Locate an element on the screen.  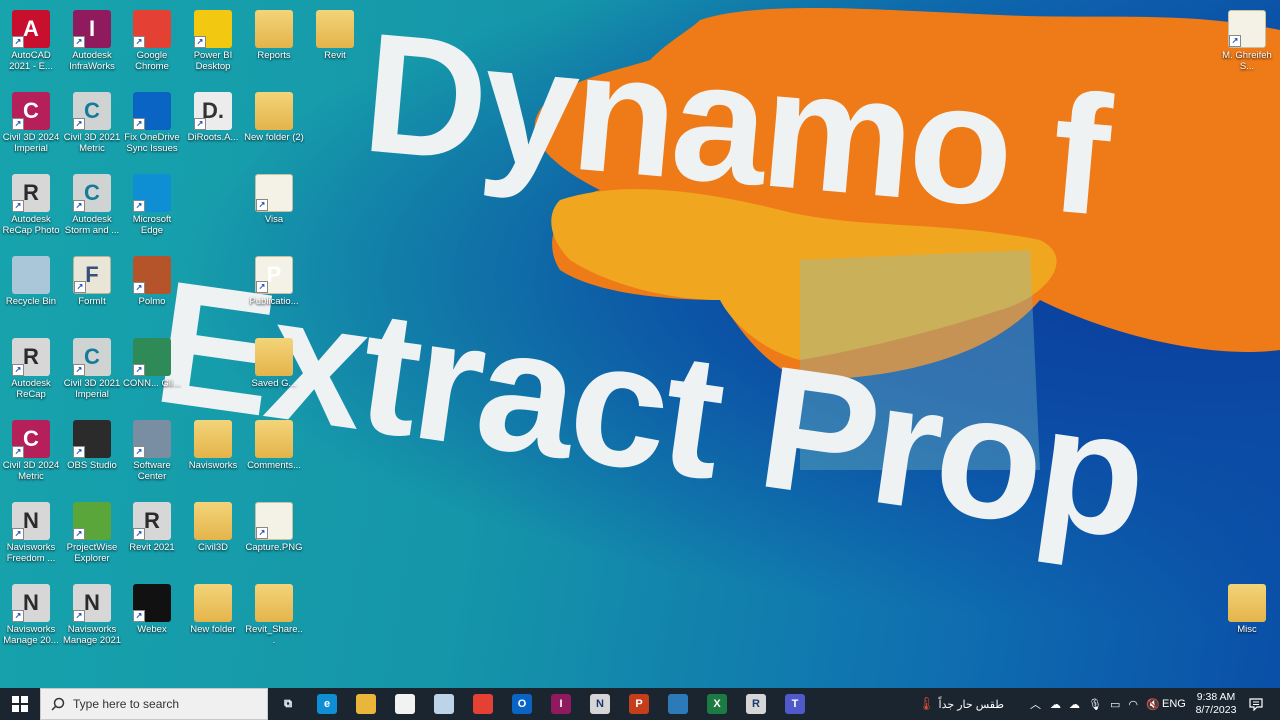
desktop-icon: ↗ OBS Studio is located at coordinates (92, 454).